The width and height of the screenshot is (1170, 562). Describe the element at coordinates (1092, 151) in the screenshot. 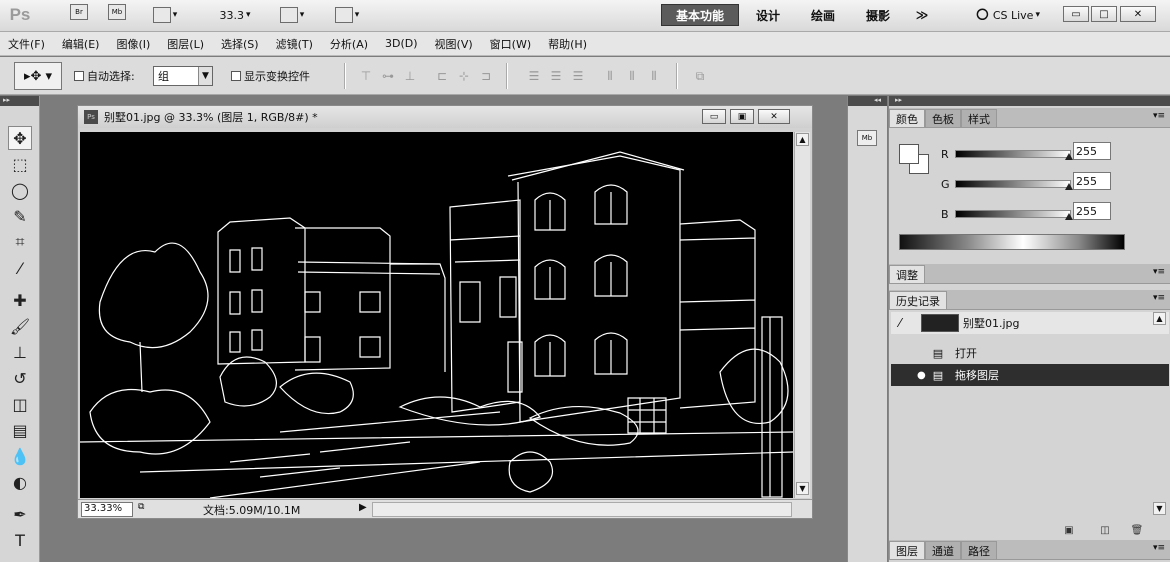

I see `channel-r-input: 255` at that location.